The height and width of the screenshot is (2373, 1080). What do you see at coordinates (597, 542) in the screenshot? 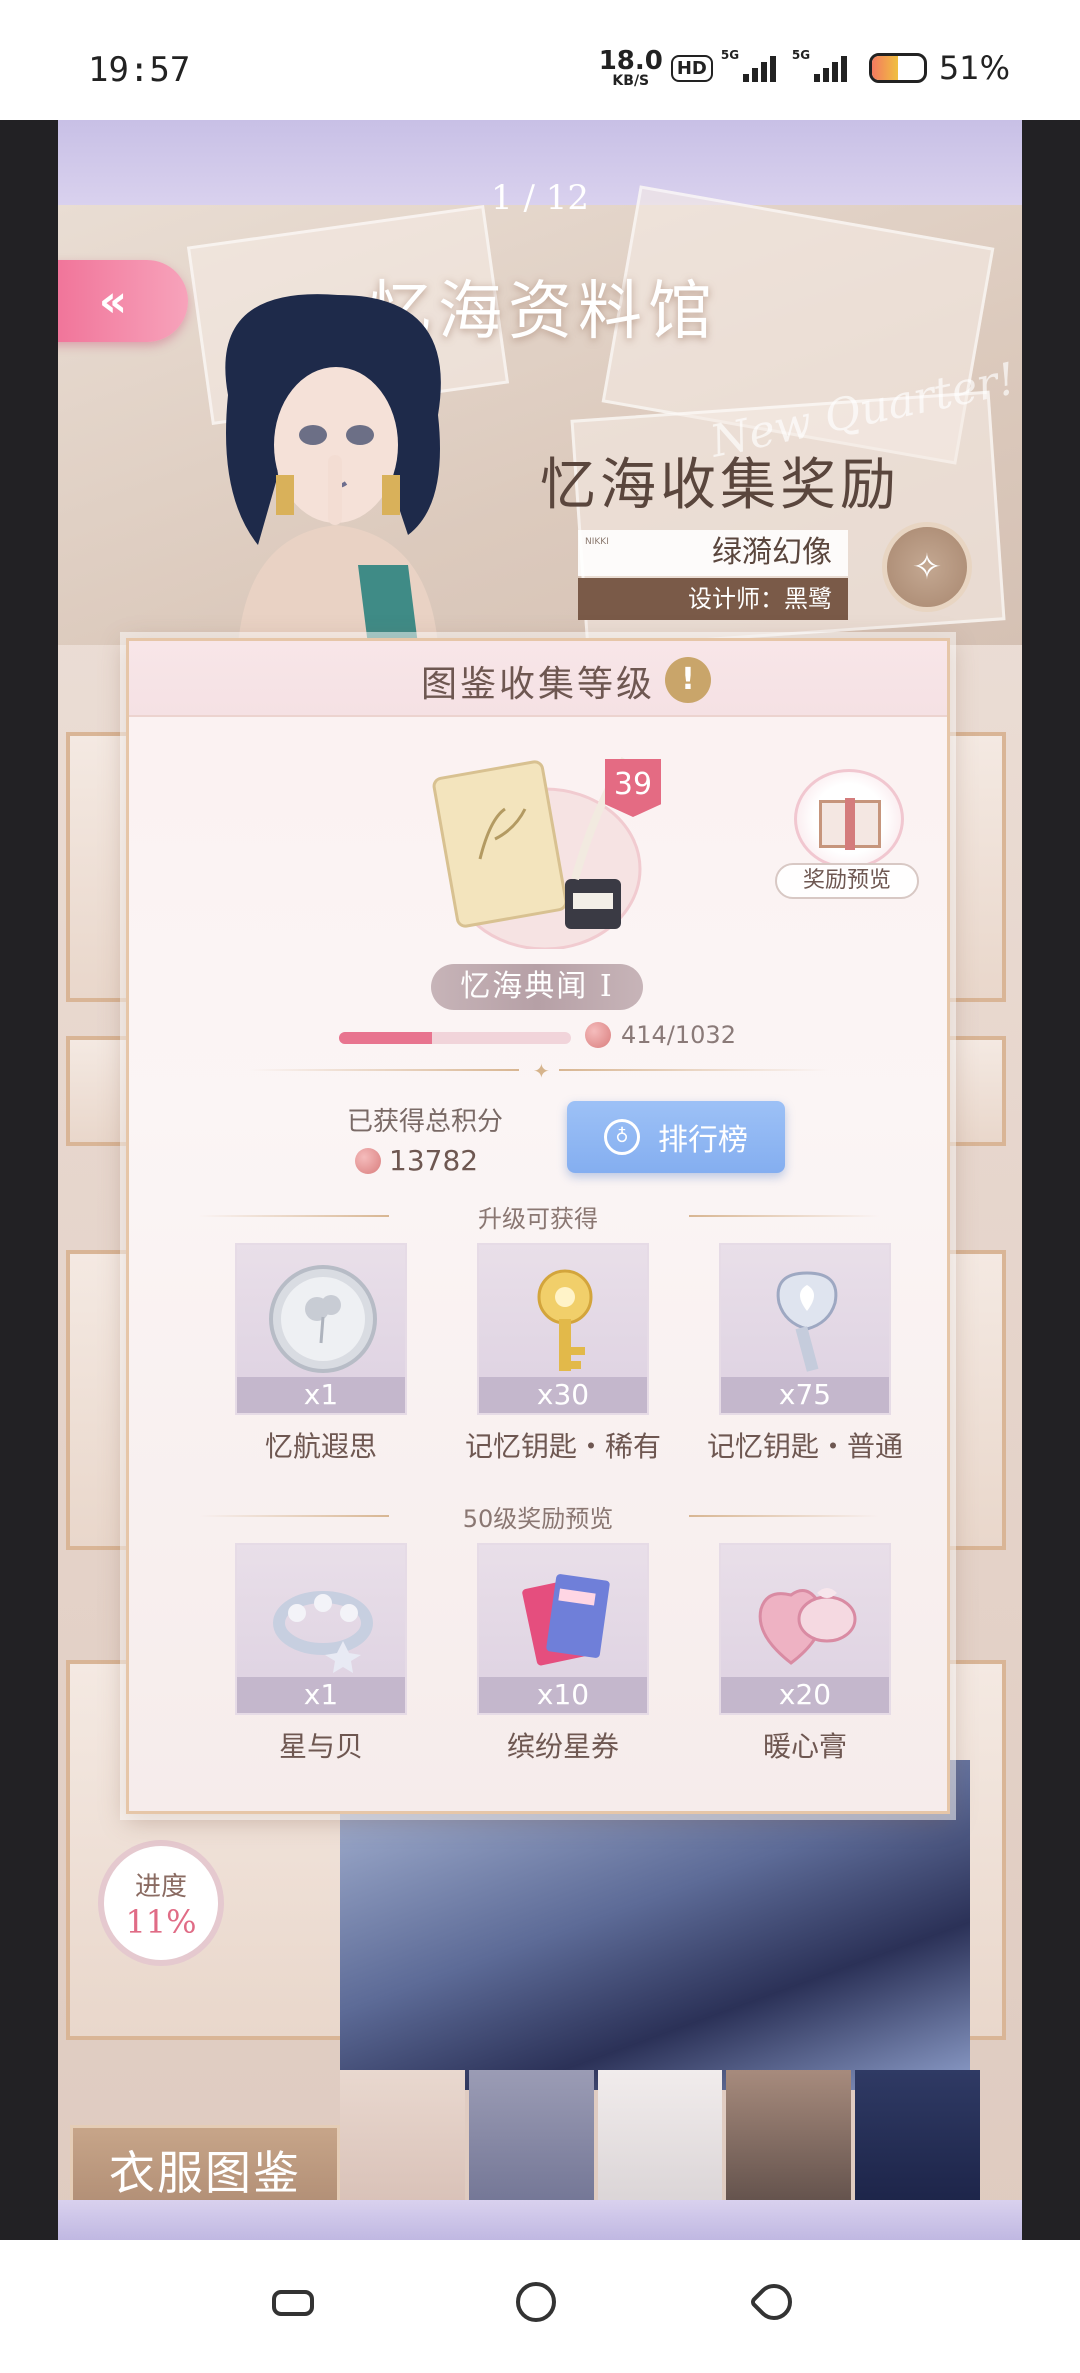
I see `outfit-tag: NIKKI` at bounding box center [597, 542].